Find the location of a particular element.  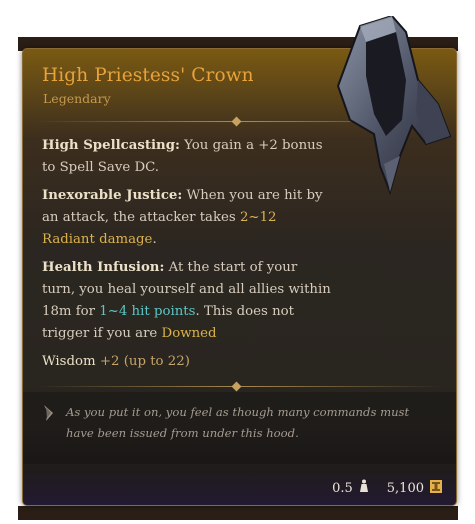

item-footer: 0.5 5,100 is located at coordinates (387, 488).